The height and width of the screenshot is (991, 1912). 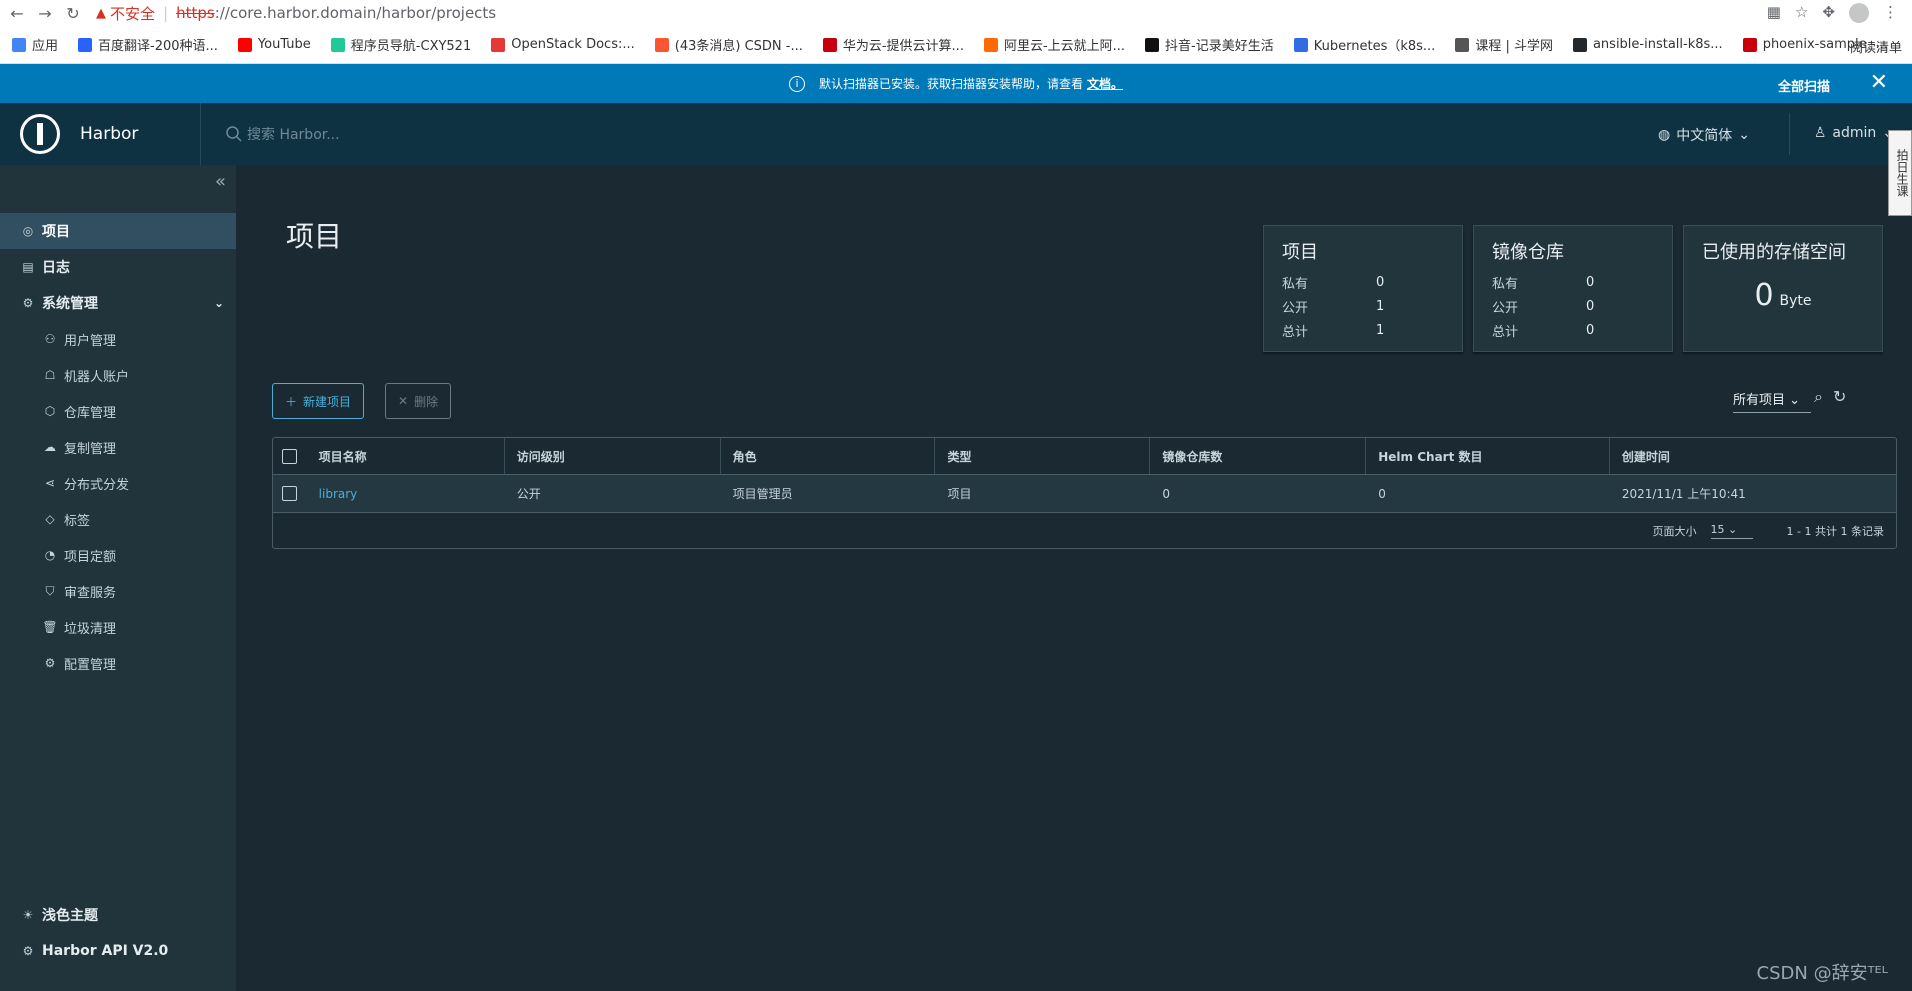 What do you see at coordinates (956, 83) in the screenshot?
I see `scanner-banner: i 默认扫描器已安装。获取扫描器安装帮助，请查看 文档。 全部扫描 ✕` at bounding box center [956, 83].